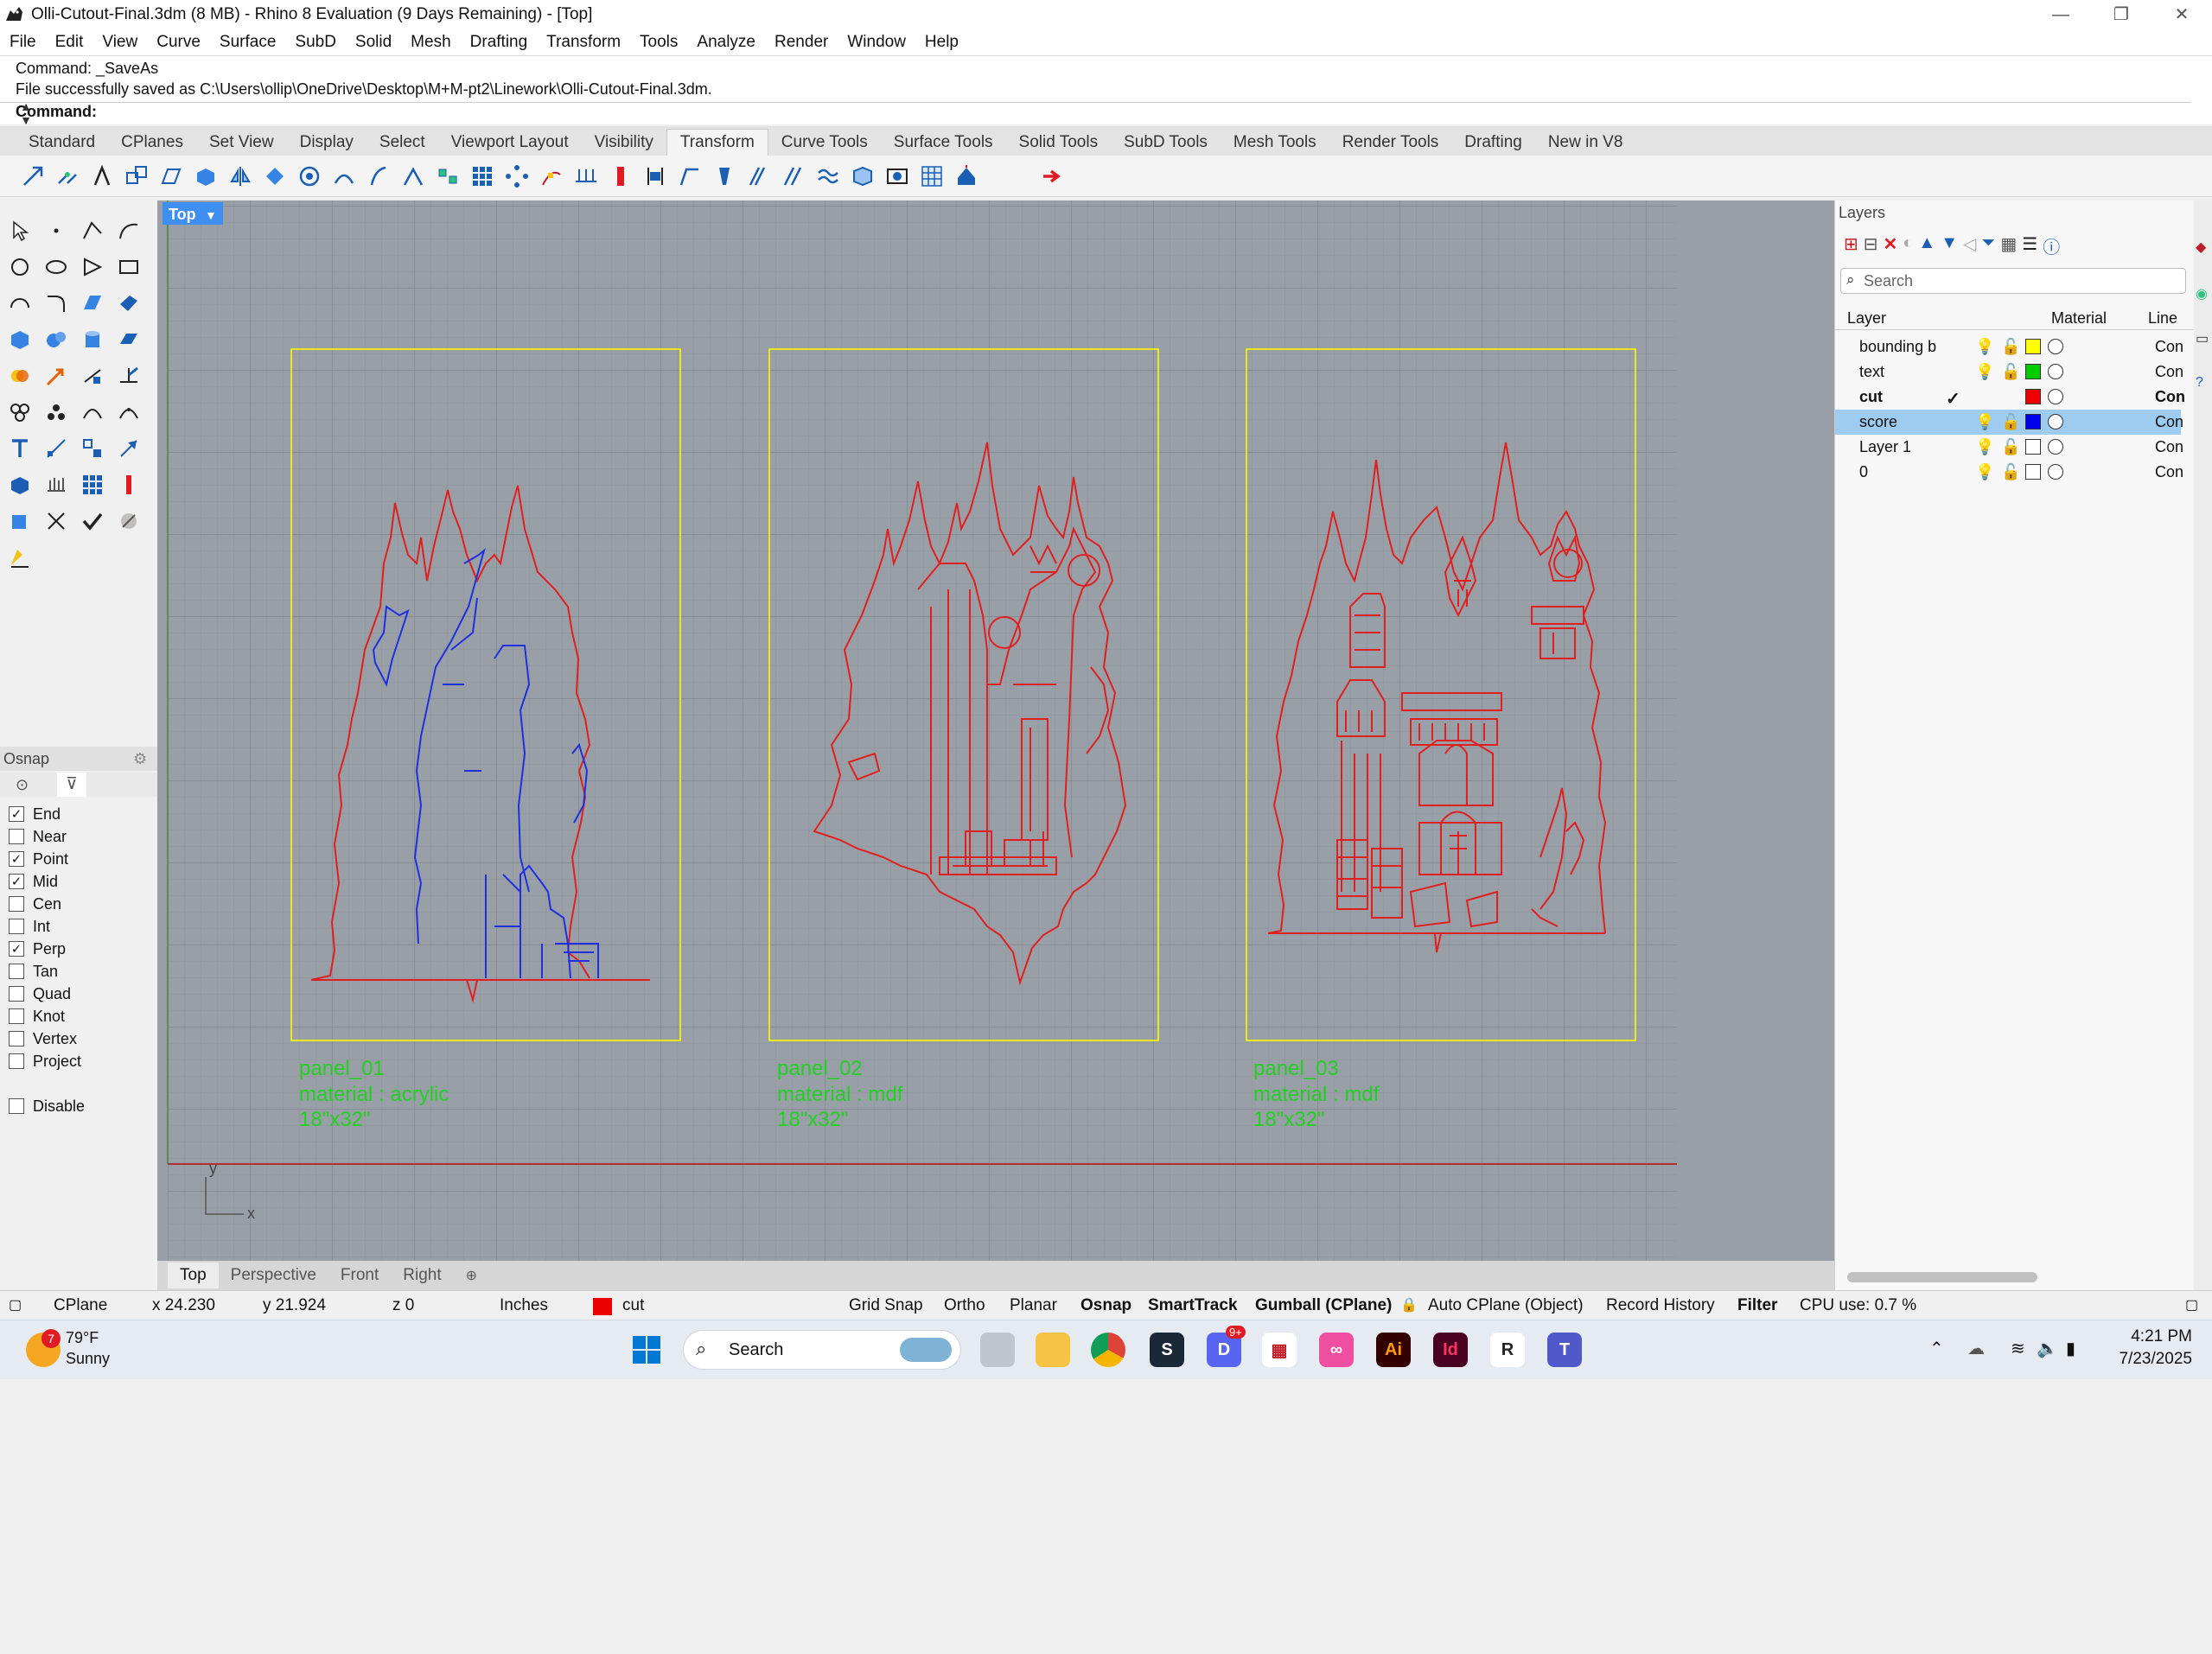 The height and width of the screenshot is (1654, 2212). I want to click on tab-curve-tools: Curve Tools, so click(824, 143).